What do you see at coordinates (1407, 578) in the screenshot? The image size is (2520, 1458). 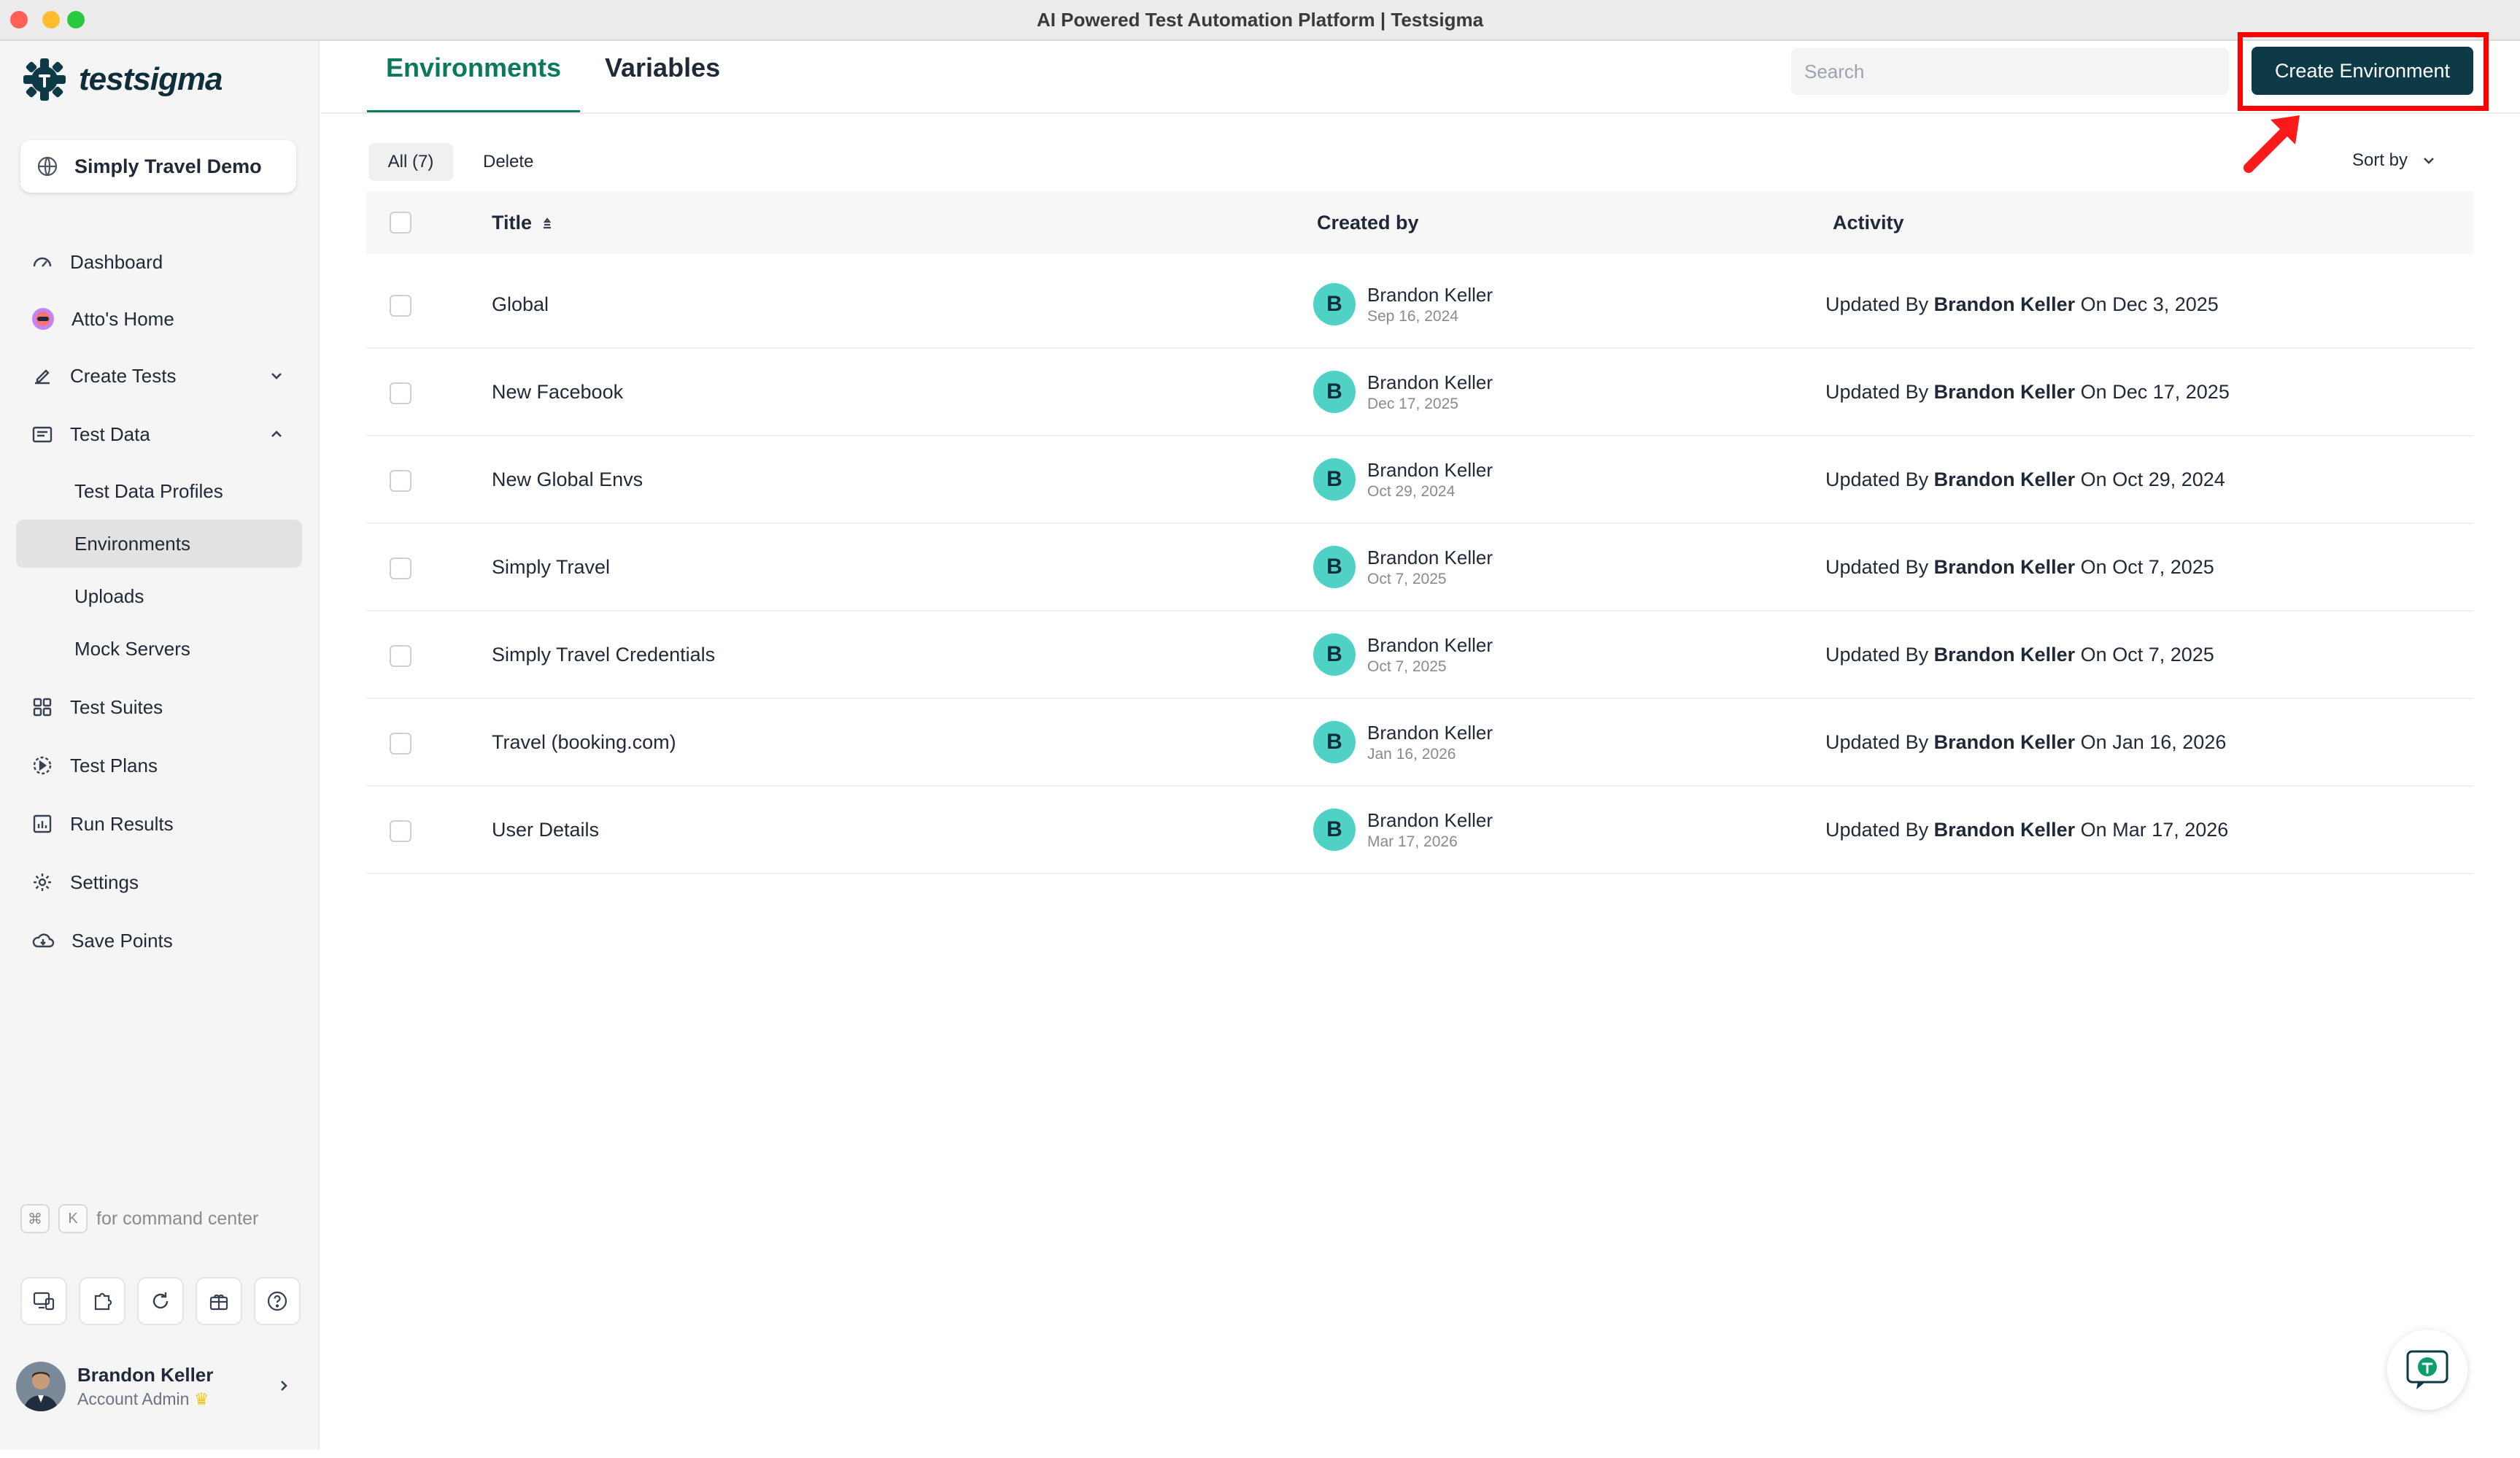 I see `created-date: Oct 7, 2025` at bounding box center [1407, 578].